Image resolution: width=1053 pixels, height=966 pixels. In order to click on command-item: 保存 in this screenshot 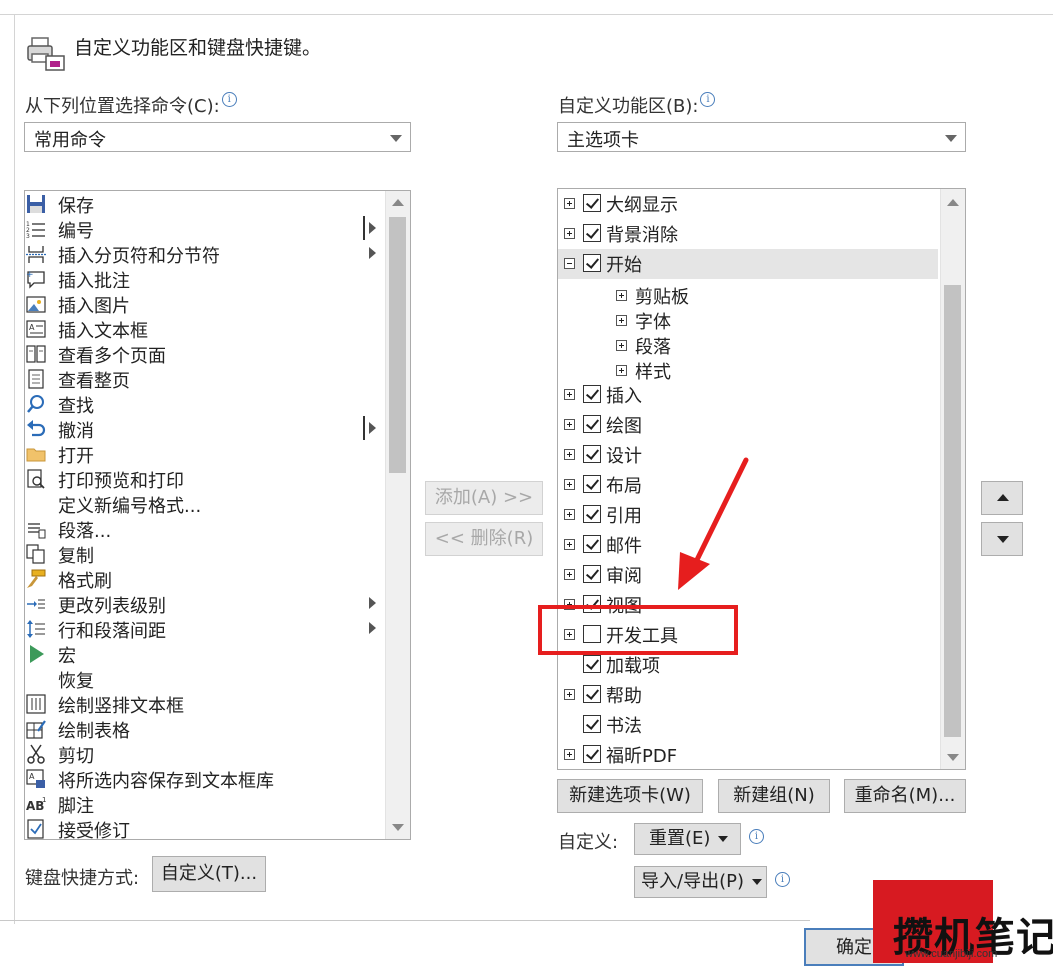, I will do `click(205, 204)`.